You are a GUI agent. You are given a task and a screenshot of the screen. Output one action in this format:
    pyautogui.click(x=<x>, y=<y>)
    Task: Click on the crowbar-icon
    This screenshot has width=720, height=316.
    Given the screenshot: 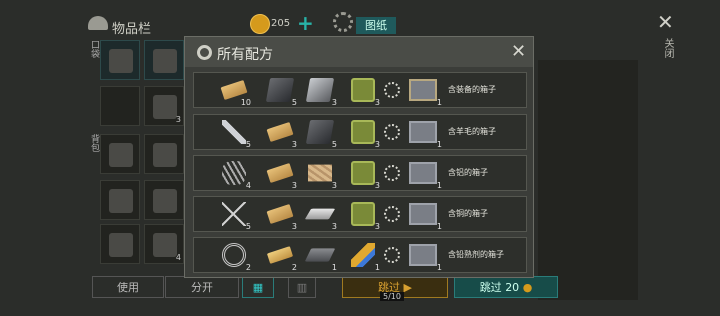 What is the action you would take?
    pyautogui.click(x=121, y=245)
    